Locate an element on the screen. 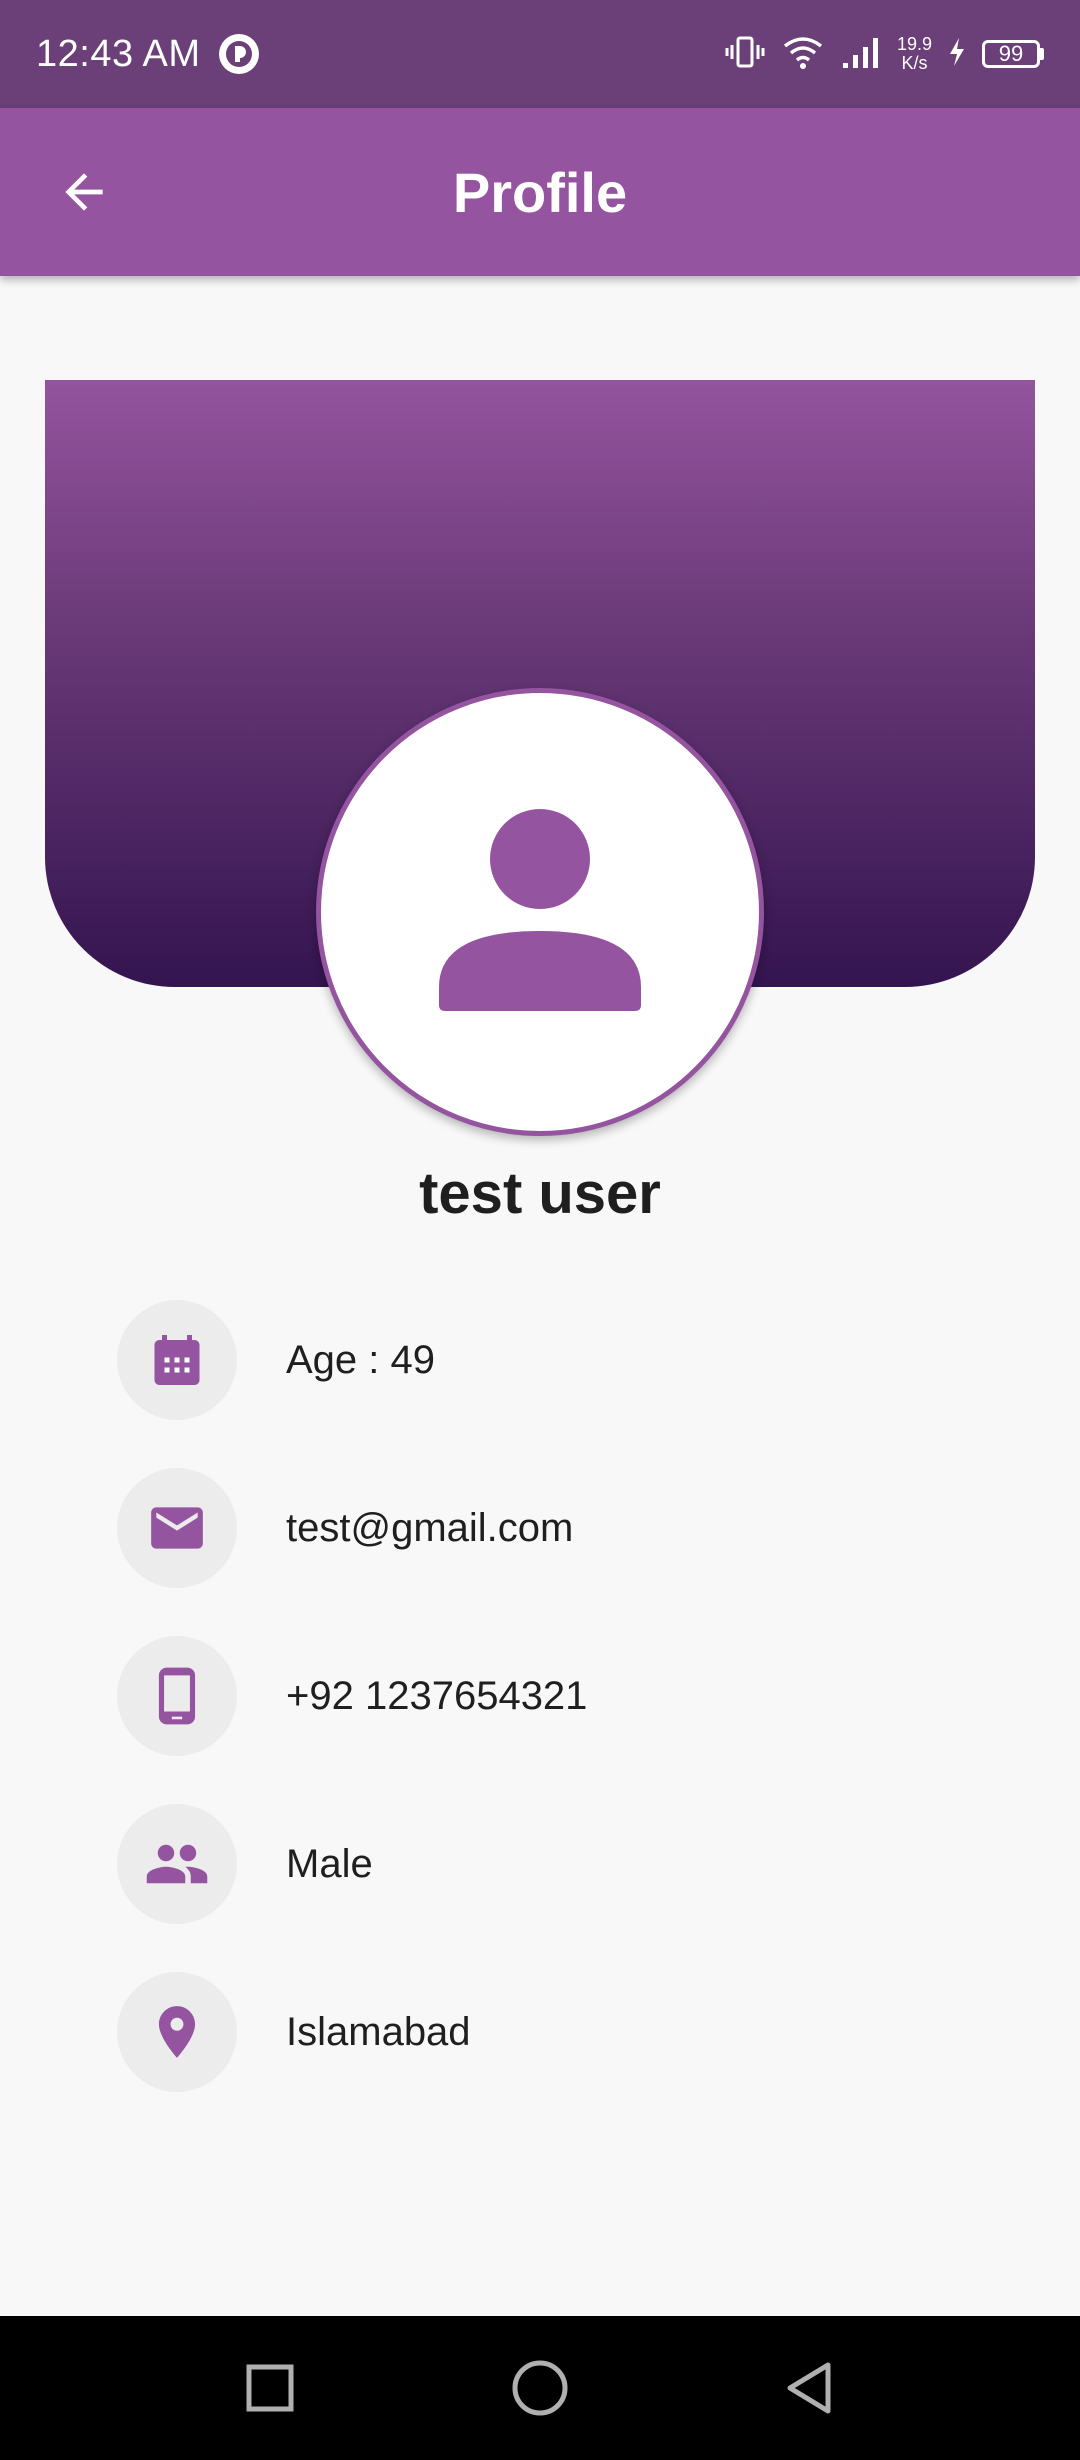 The width and height of the screenshot is (1080, 2460). email-text: test@gmail.com is located at coordinates (430, 1527).